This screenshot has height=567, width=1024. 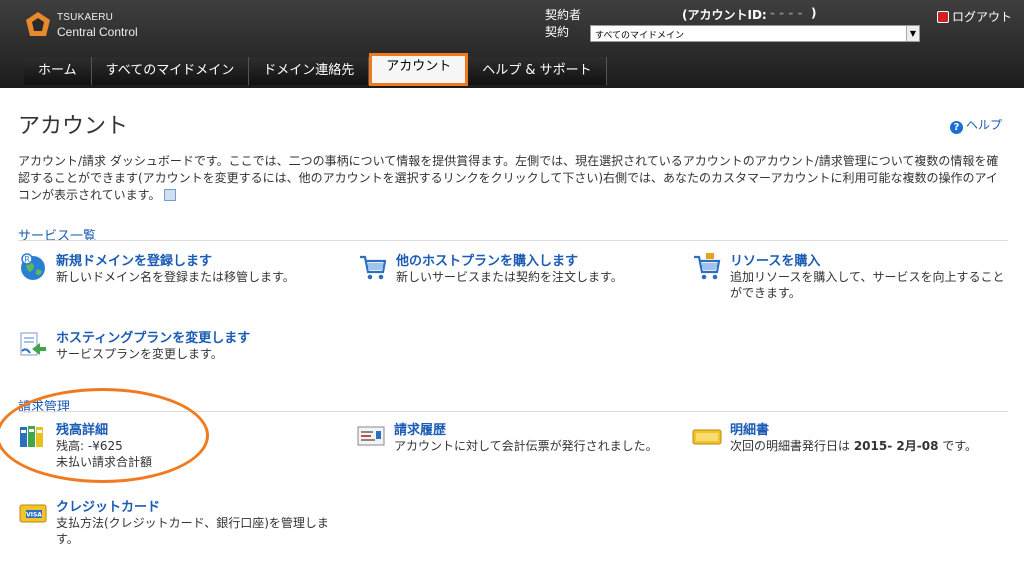 What do you see at coordinates (526, 446) in the screenshot?
I see `billing-history-desc: アカウントに対して会計伝票が発行されました。` at bounding box center [526, 446].